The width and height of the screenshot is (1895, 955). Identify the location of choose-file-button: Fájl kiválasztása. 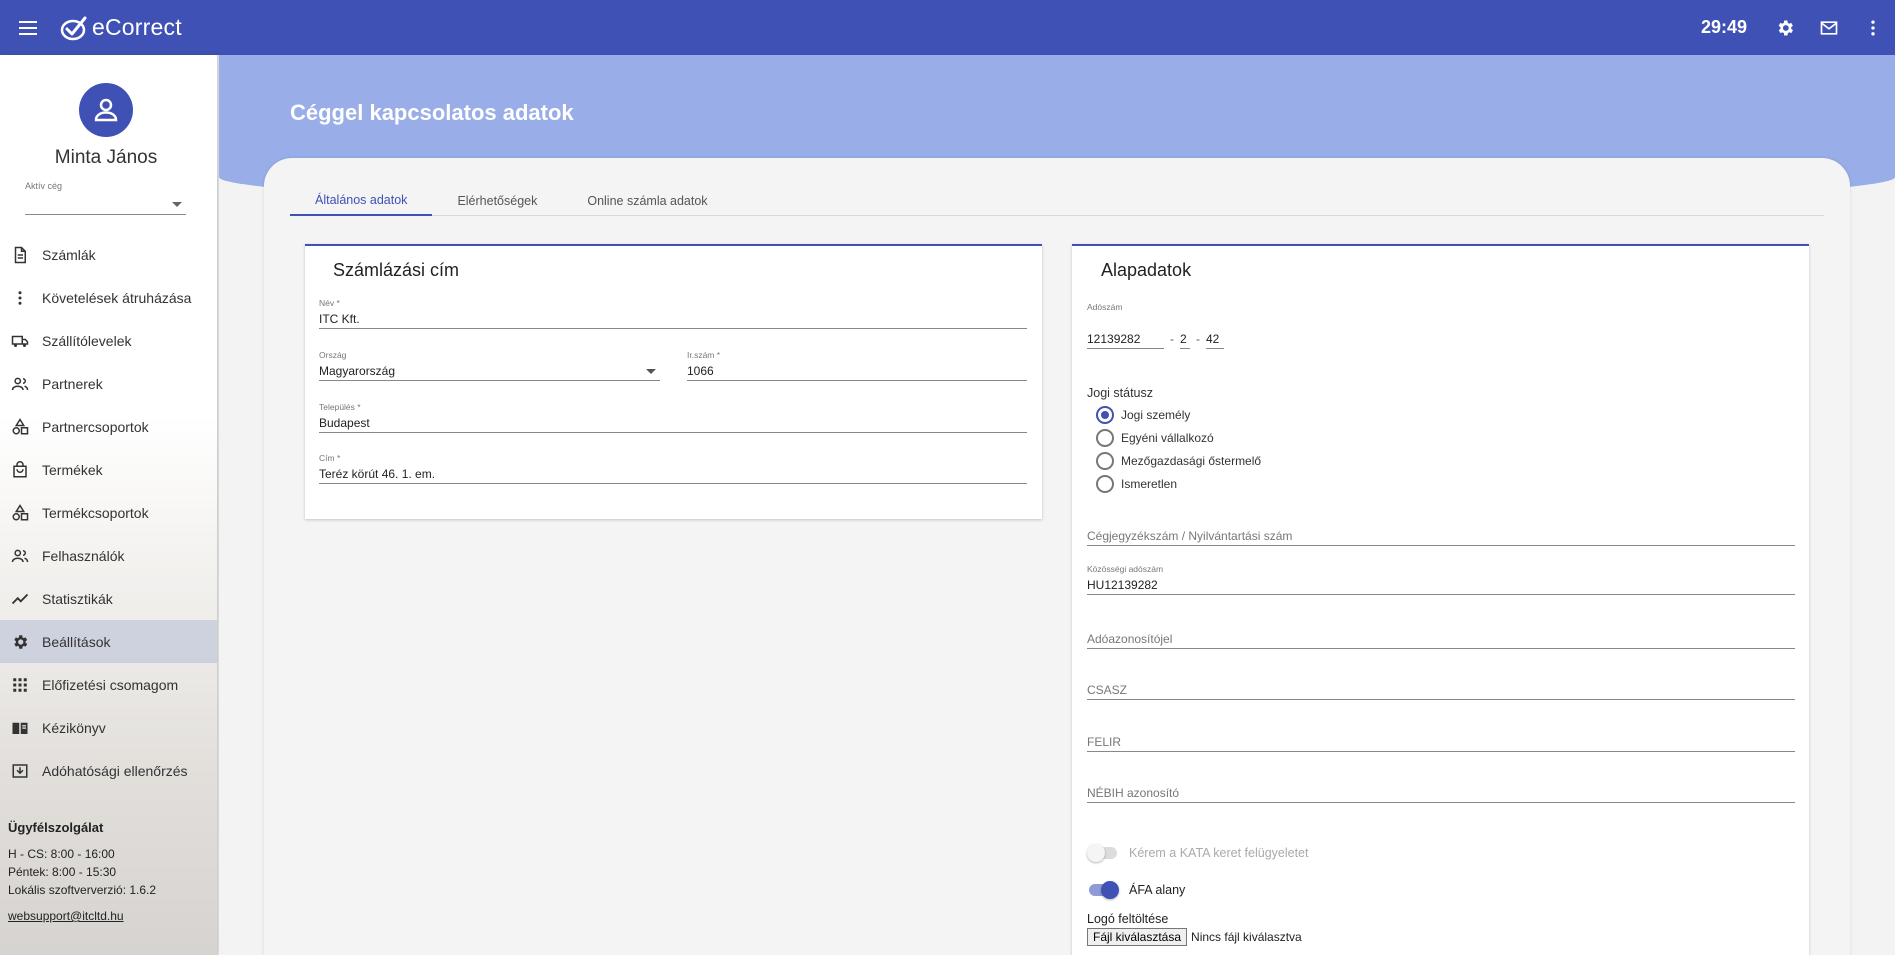
(1137, 937).